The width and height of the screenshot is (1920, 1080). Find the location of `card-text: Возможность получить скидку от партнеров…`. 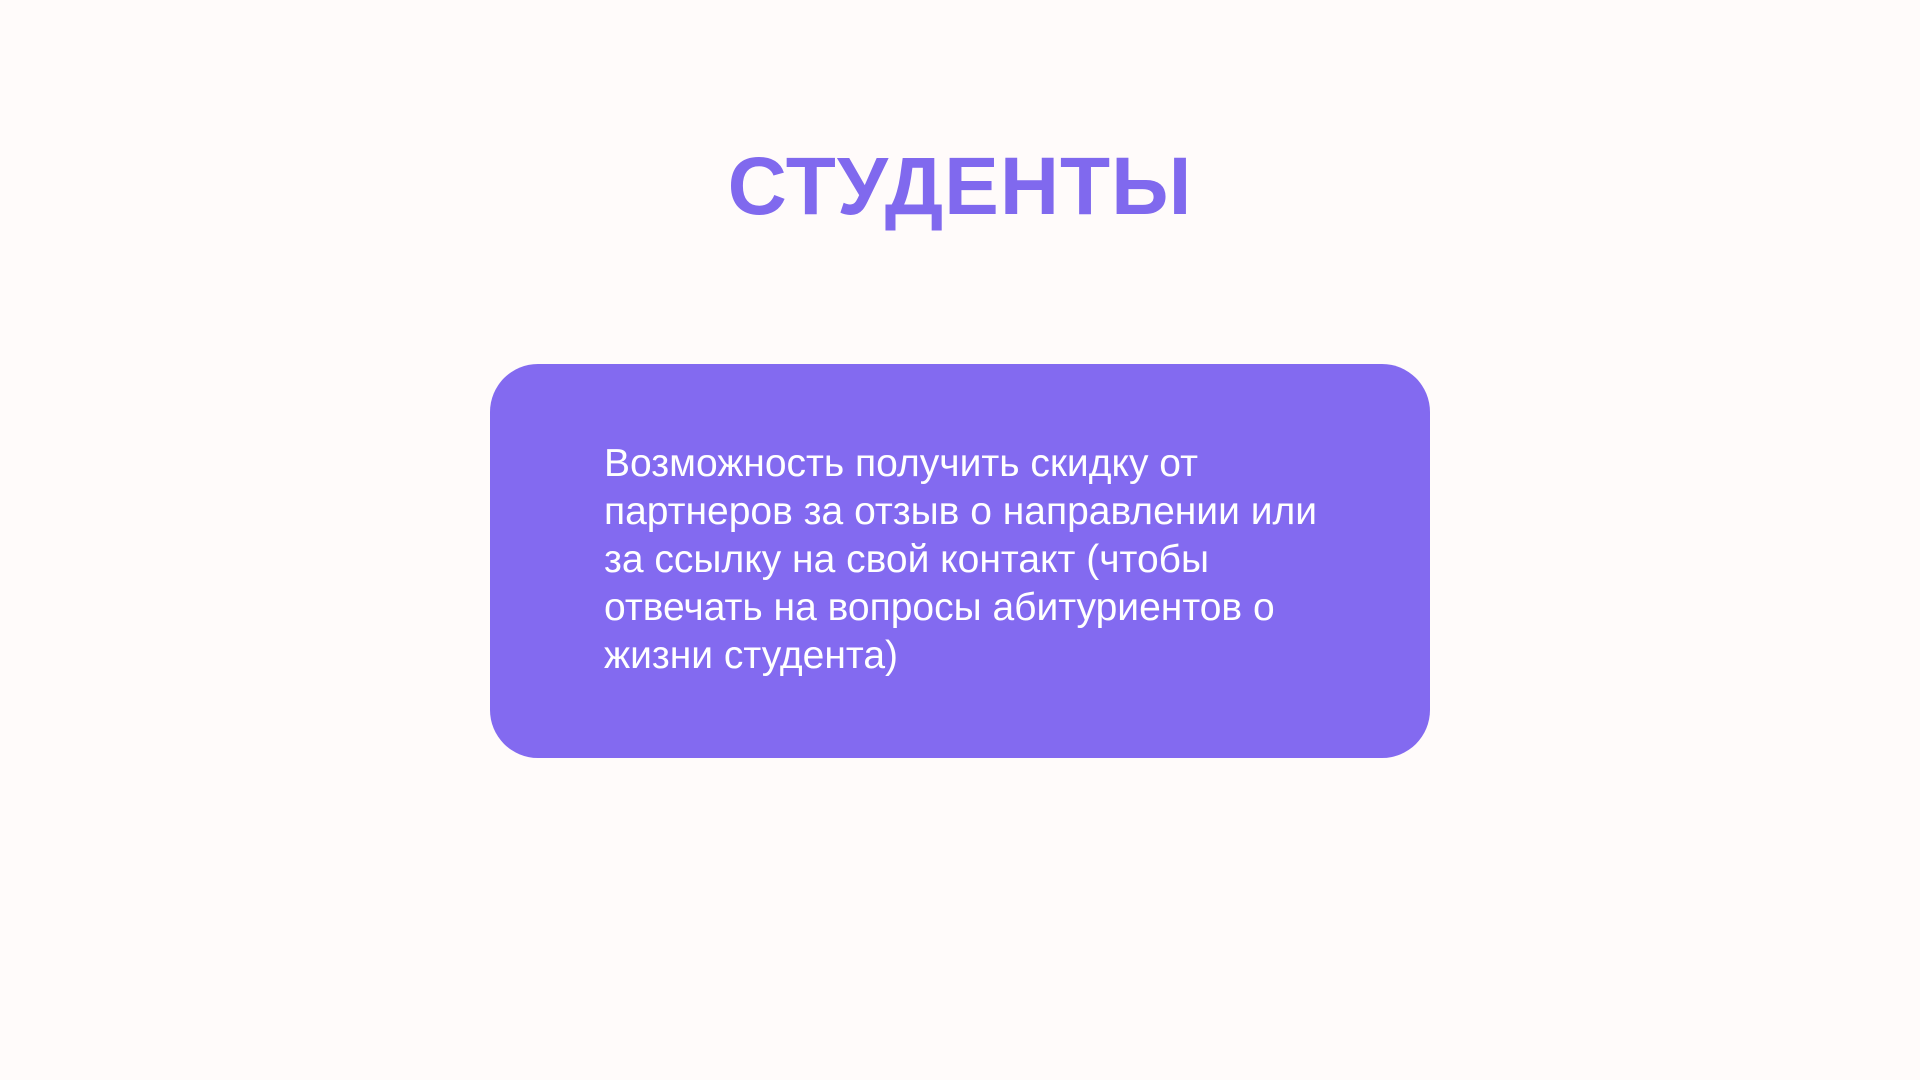

card-text: Возможность получить скидку от партнеров… is located at coordinates (961, 559).